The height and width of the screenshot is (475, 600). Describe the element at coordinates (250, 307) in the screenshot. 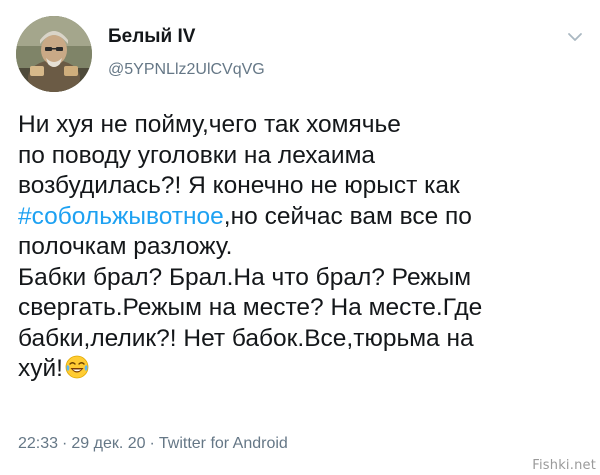

I see `tweet-line: свергать.Режым на месте? На месте.Где` at that location.